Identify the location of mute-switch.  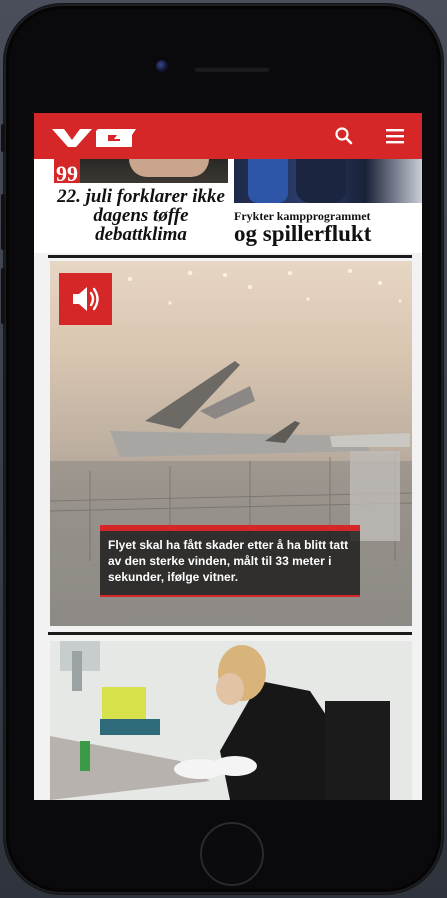
(3, 138).